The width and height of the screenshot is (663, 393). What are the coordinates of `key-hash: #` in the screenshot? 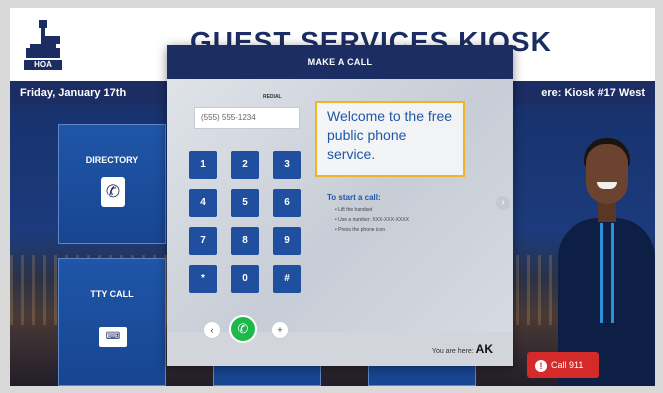 It's located at (287, 279).